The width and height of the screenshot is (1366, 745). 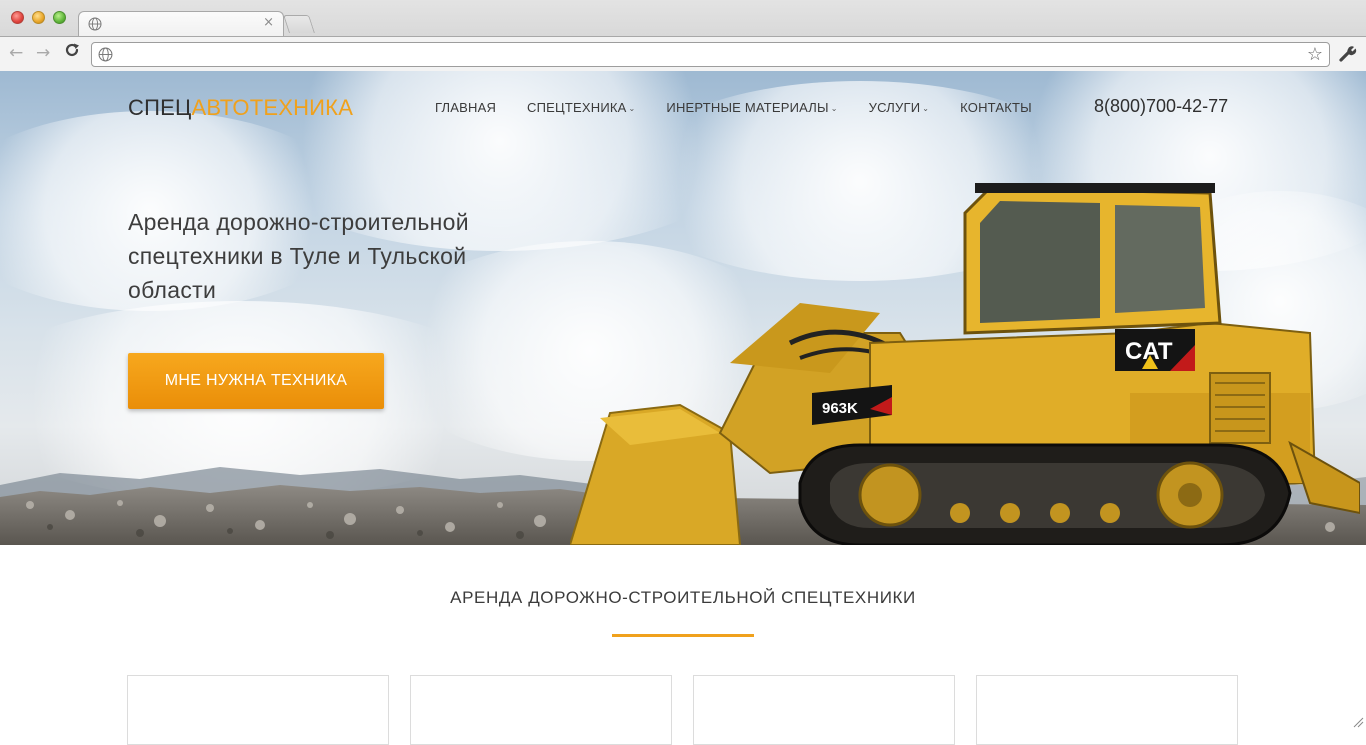 I want to click on logo-part-accent: АВТОТЕХНИКА, so click(x=272, y=107).